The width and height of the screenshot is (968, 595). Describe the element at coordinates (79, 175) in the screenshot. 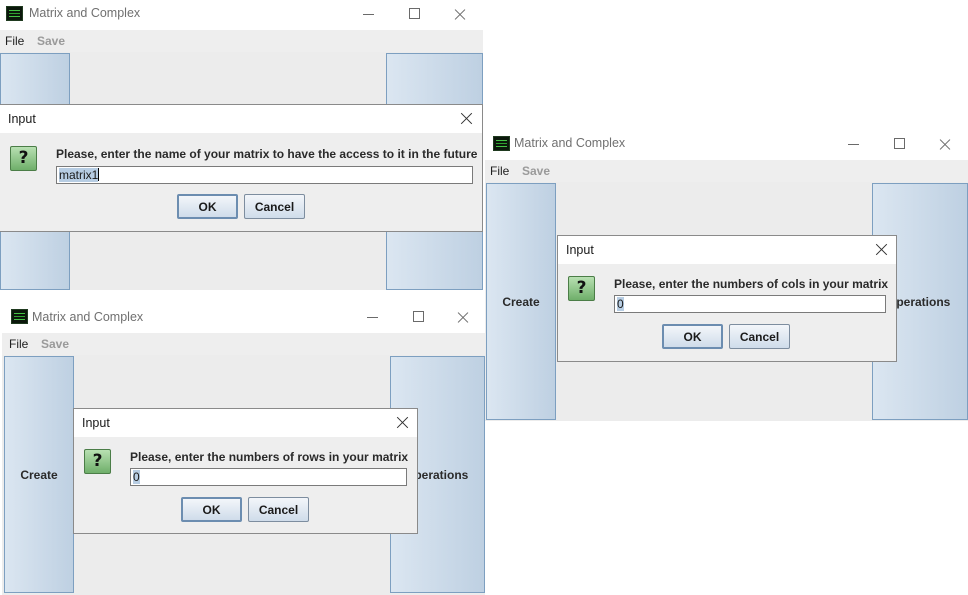

I see `input-value: matrix1` at that location.